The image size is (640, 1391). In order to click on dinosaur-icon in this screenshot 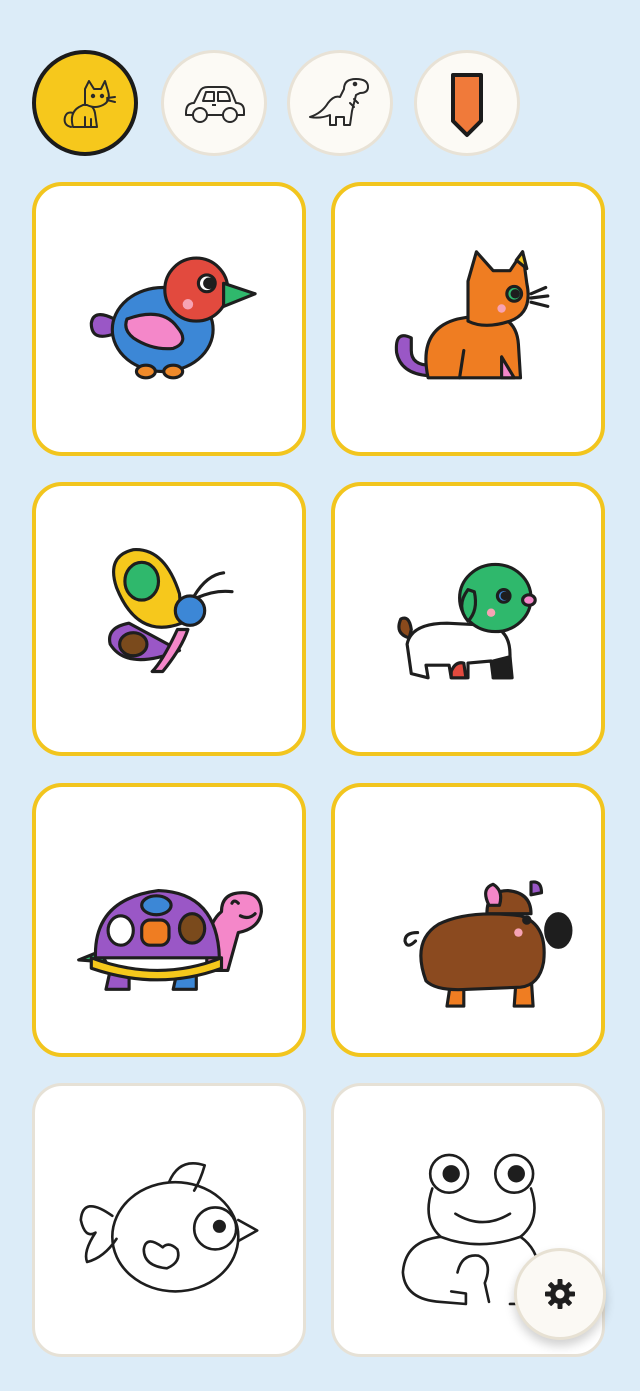, I will do `click(339, 102)`.